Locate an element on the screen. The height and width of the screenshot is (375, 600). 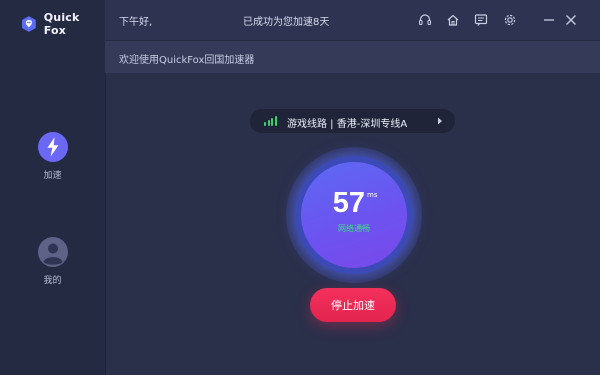
sidebar-item-mine: 我的 is located at coordinates (52, 261).